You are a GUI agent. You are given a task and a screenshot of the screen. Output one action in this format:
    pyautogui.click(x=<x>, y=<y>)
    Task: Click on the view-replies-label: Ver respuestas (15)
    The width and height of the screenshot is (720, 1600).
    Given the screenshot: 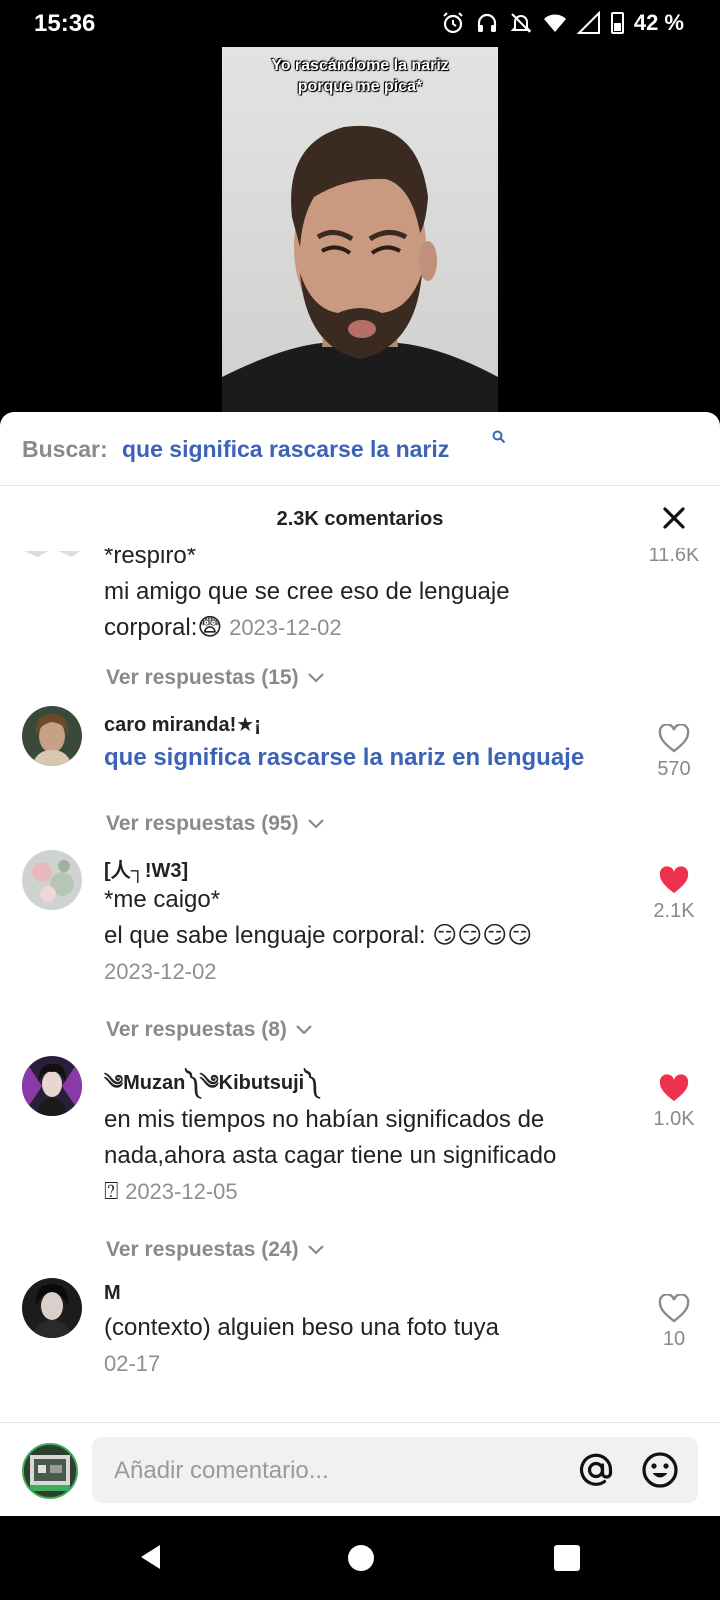 What is the action you would take?
    pyautogui.click(x=202, y=677)
    